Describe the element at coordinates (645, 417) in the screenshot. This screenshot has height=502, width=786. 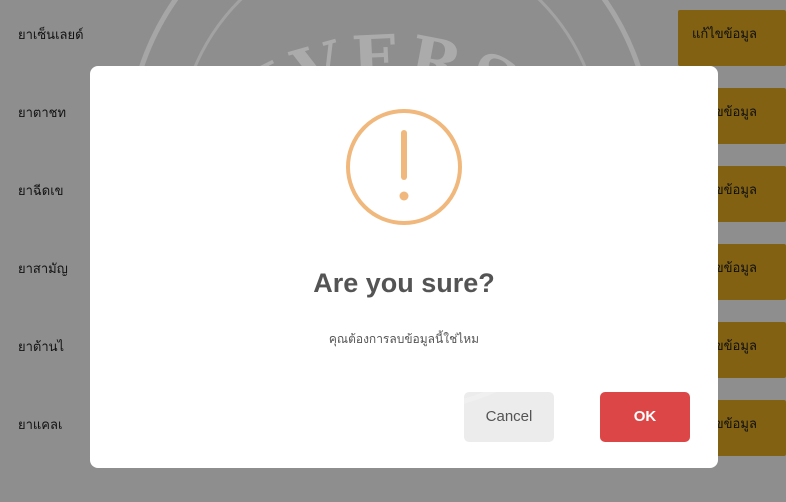
I see `ok-button: OK` at that location.